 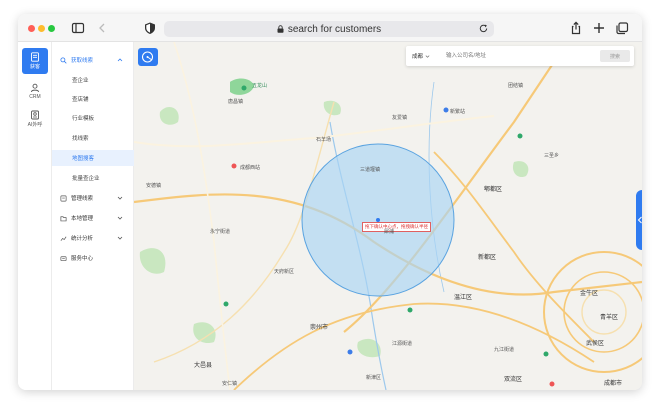 I want to click on address-bar: search for customers, so click(x=329, y=29).